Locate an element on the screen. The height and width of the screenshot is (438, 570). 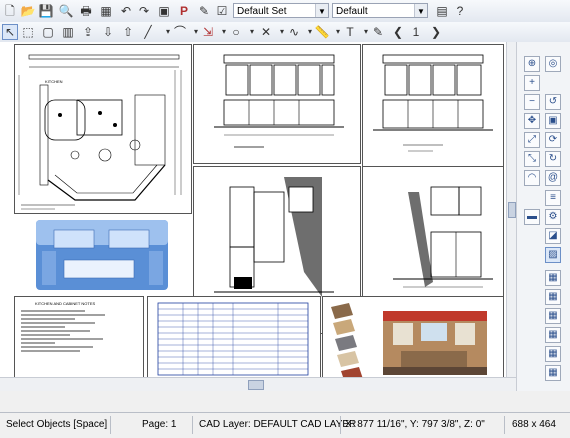
spline-tool-icon: ∿ is located at coordinates (294, 32).